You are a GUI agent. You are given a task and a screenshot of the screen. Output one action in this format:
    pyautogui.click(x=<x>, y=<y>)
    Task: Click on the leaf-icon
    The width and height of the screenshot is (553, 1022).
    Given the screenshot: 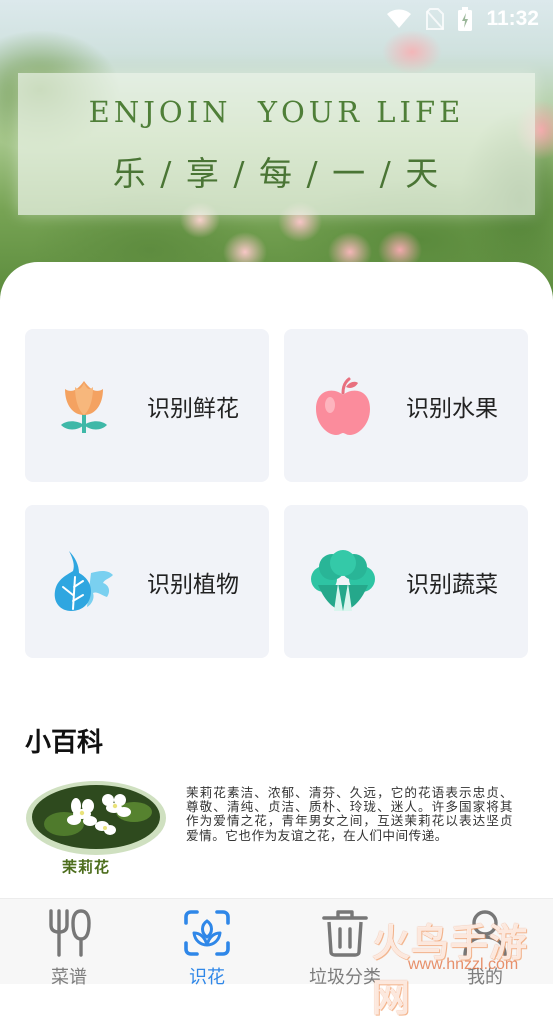 What is the action you would take?
    pyautogui.click(x=83, y=581)
    